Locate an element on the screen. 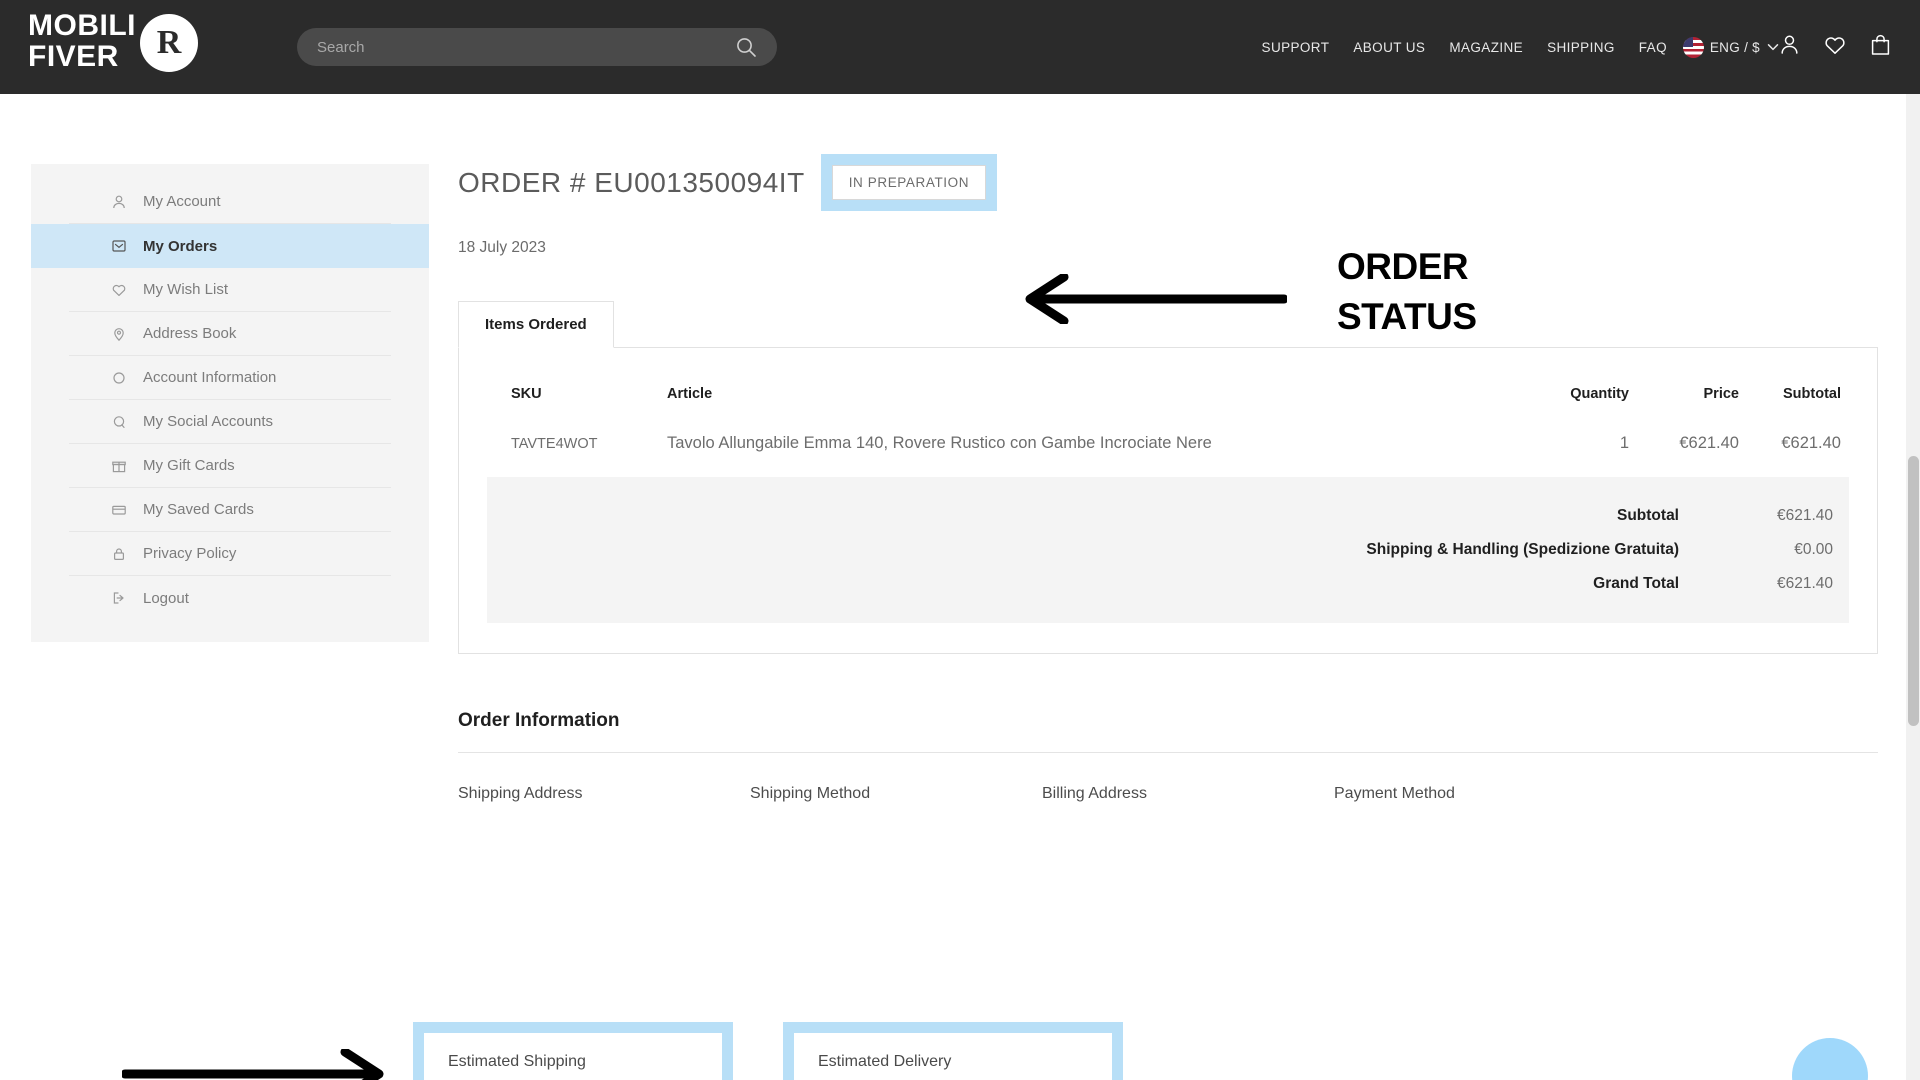  cell-subtotal: €621.40 is located at coordinates (1811, 443).